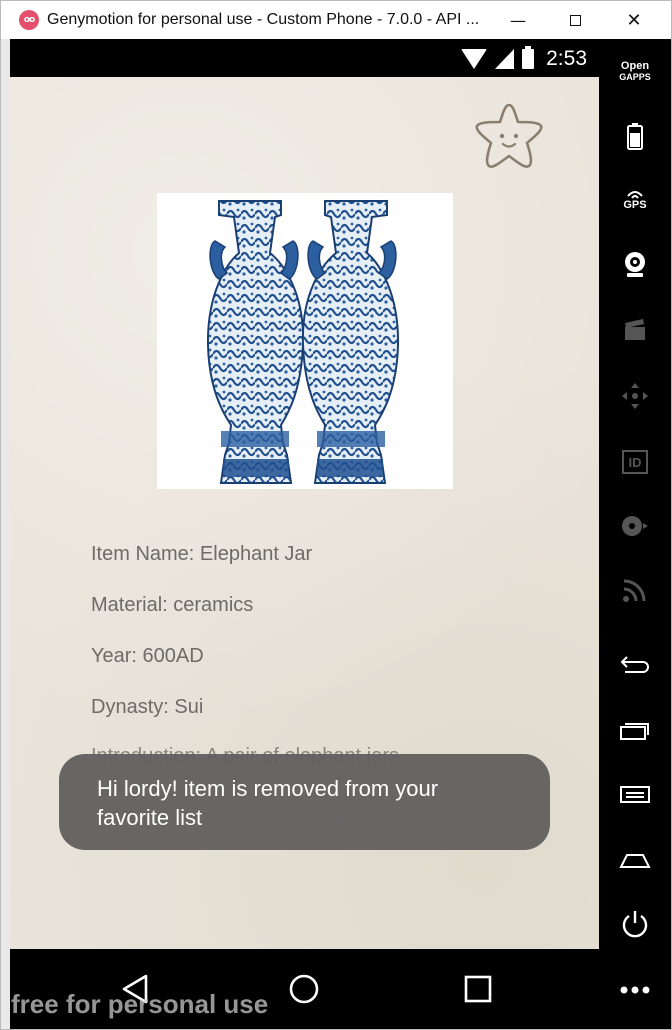  I want to click on opengapps-label-line1: Open, so click(635, 66).